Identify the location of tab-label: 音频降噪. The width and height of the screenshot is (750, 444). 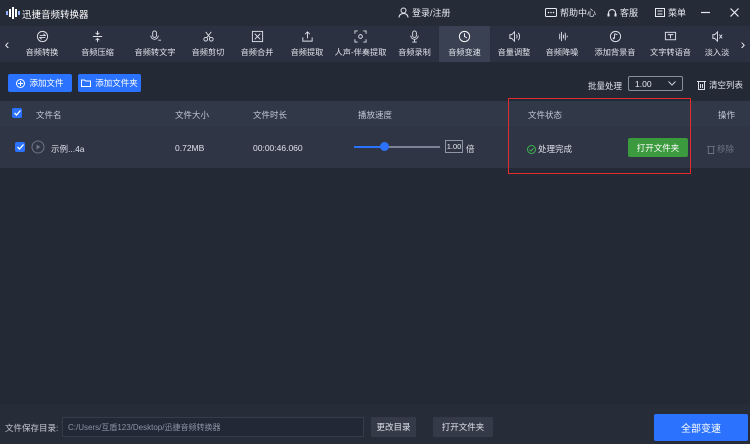
(562, 52).